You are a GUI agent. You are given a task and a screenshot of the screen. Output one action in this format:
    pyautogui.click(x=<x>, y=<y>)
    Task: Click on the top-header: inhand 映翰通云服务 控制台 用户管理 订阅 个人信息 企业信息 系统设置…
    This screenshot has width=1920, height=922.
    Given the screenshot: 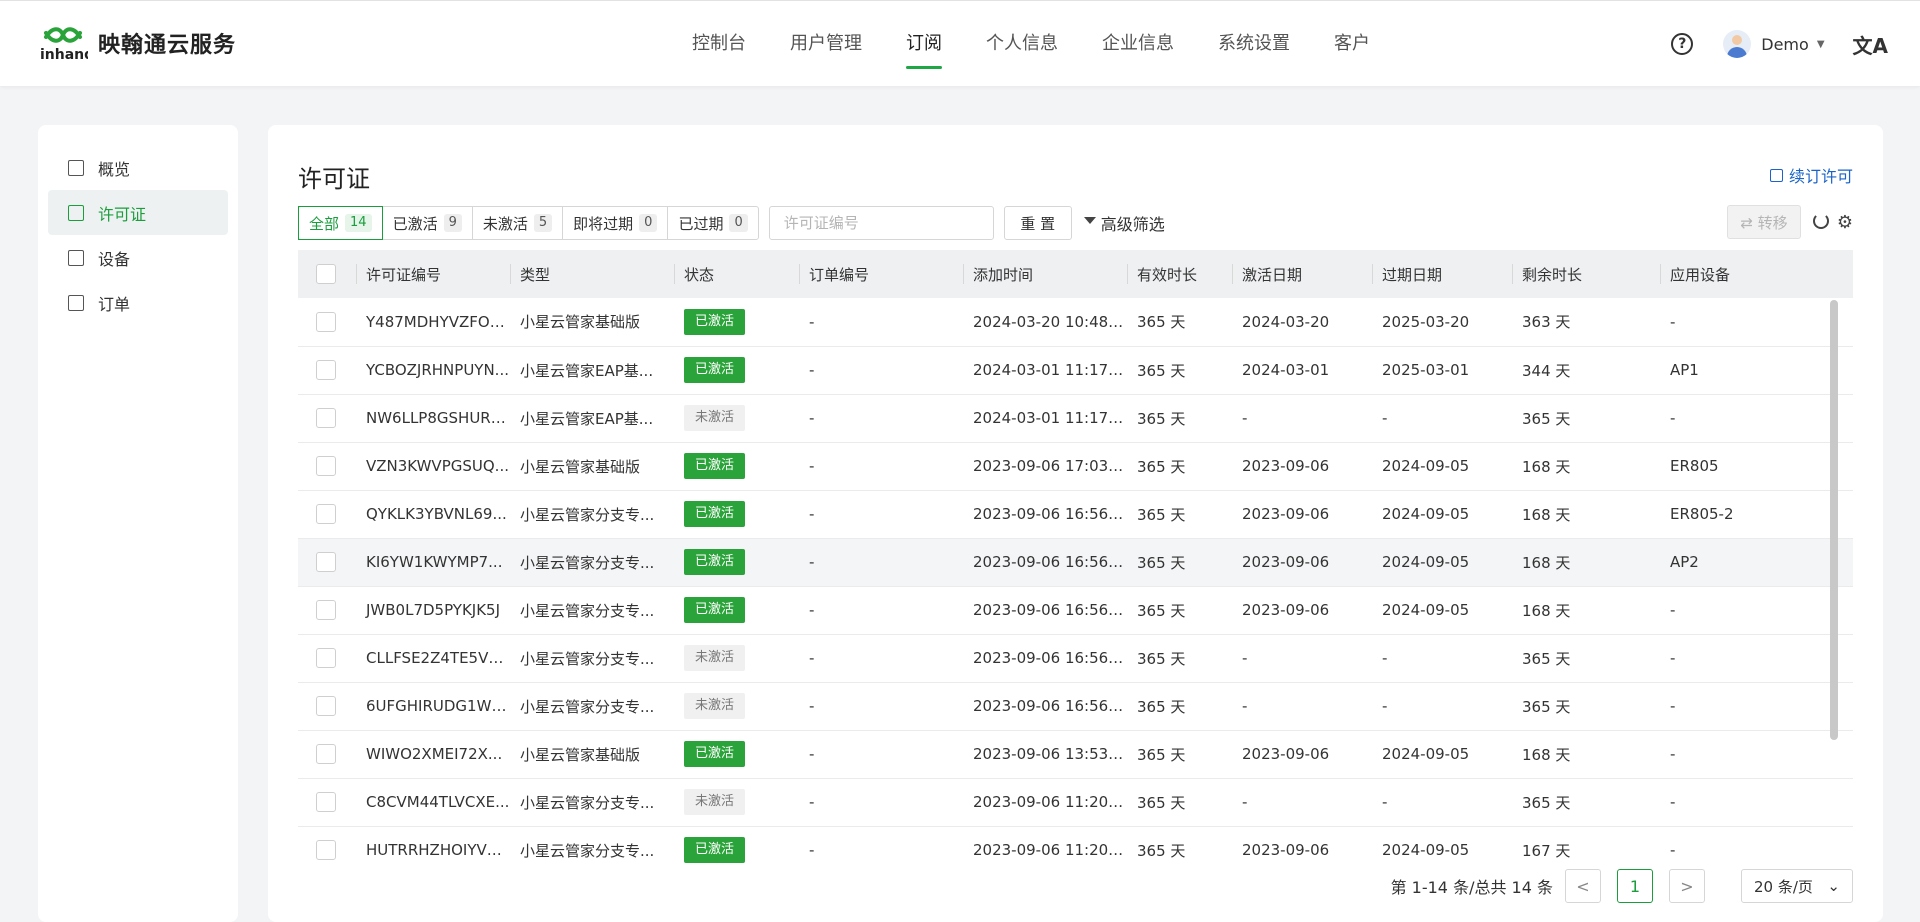 What is the action you would take?
    pyautogui.click(x=960, y=43)
    